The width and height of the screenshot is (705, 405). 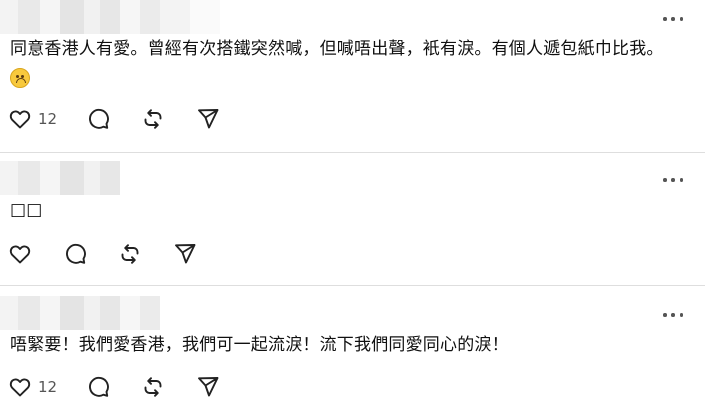 What do you see at coordinates (347, 64) in the screenshot?
I see `post-text: 同意香港人有愛。曾經有次搭鐵突然喊，但喊唔出聲，衹有淚。有個人遞包紙巾比我。` at bounding box center [347, 64].